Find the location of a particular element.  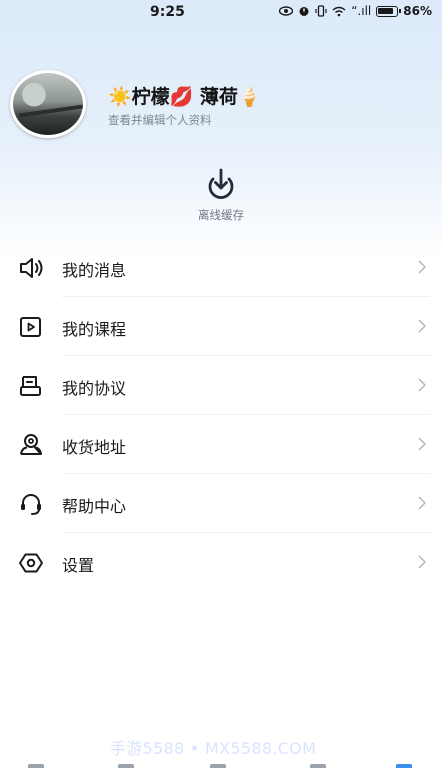

alarm-icon is located at coordinates (304, 11).